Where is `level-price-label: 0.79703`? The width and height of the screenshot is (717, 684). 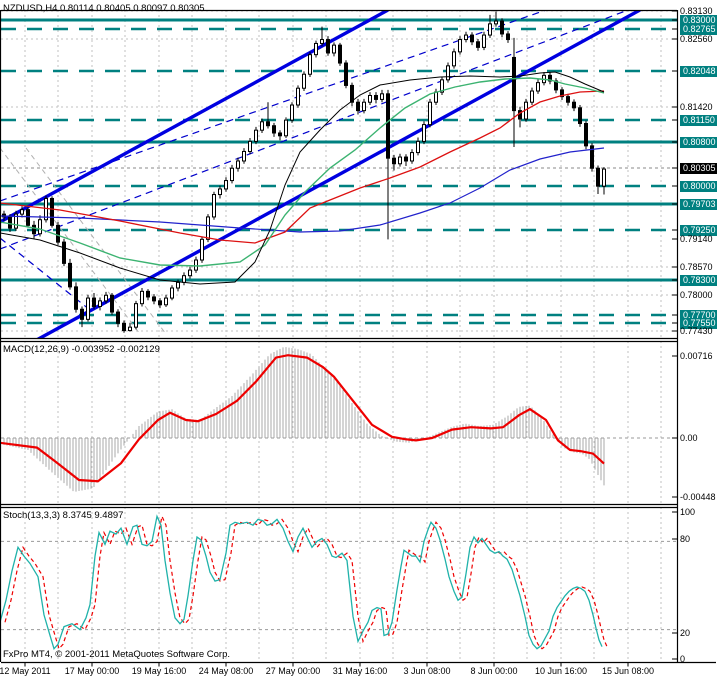
level-price-label: 0.79703 is located at coordinates (698, 204).